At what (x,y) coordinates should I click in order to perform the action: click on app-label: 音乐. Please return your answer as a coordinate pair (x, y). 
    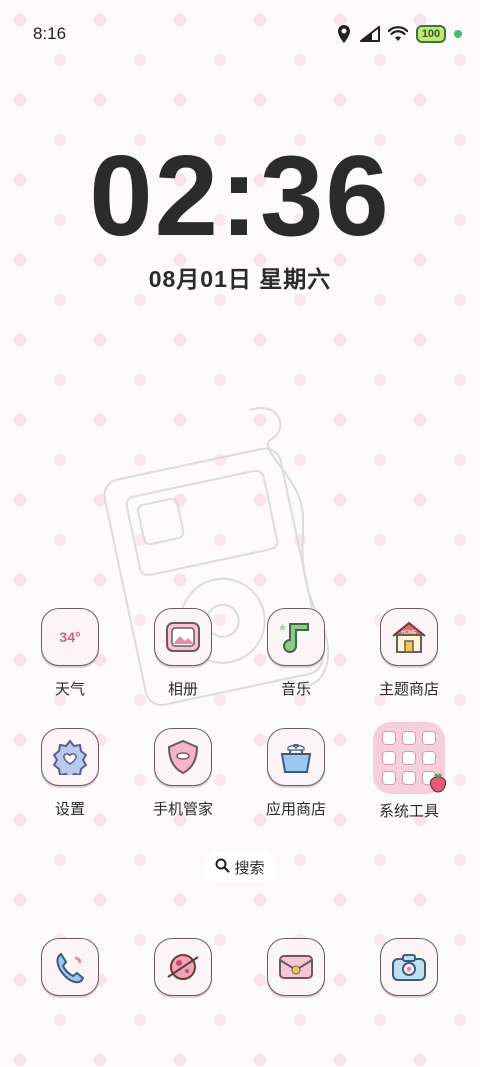
    Looking at the image, I should click on (295, 689).